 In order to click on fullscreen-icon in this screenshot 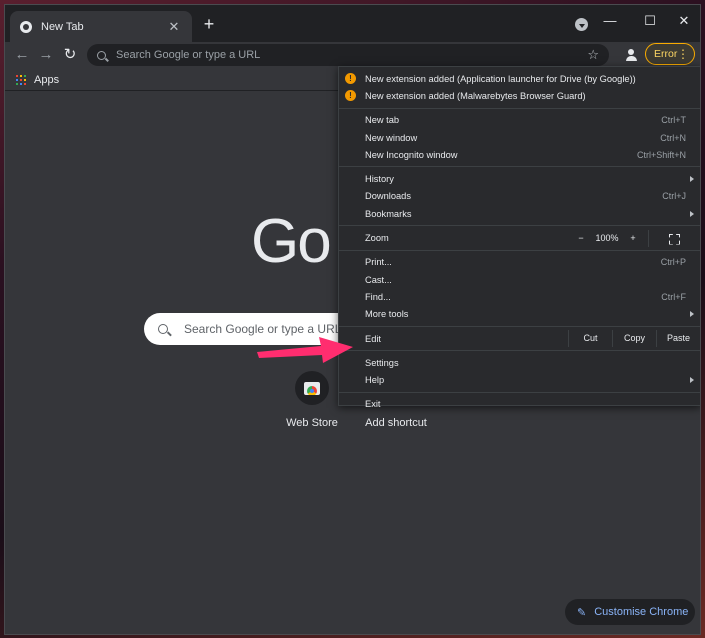, I will do `click(674, 238)`.